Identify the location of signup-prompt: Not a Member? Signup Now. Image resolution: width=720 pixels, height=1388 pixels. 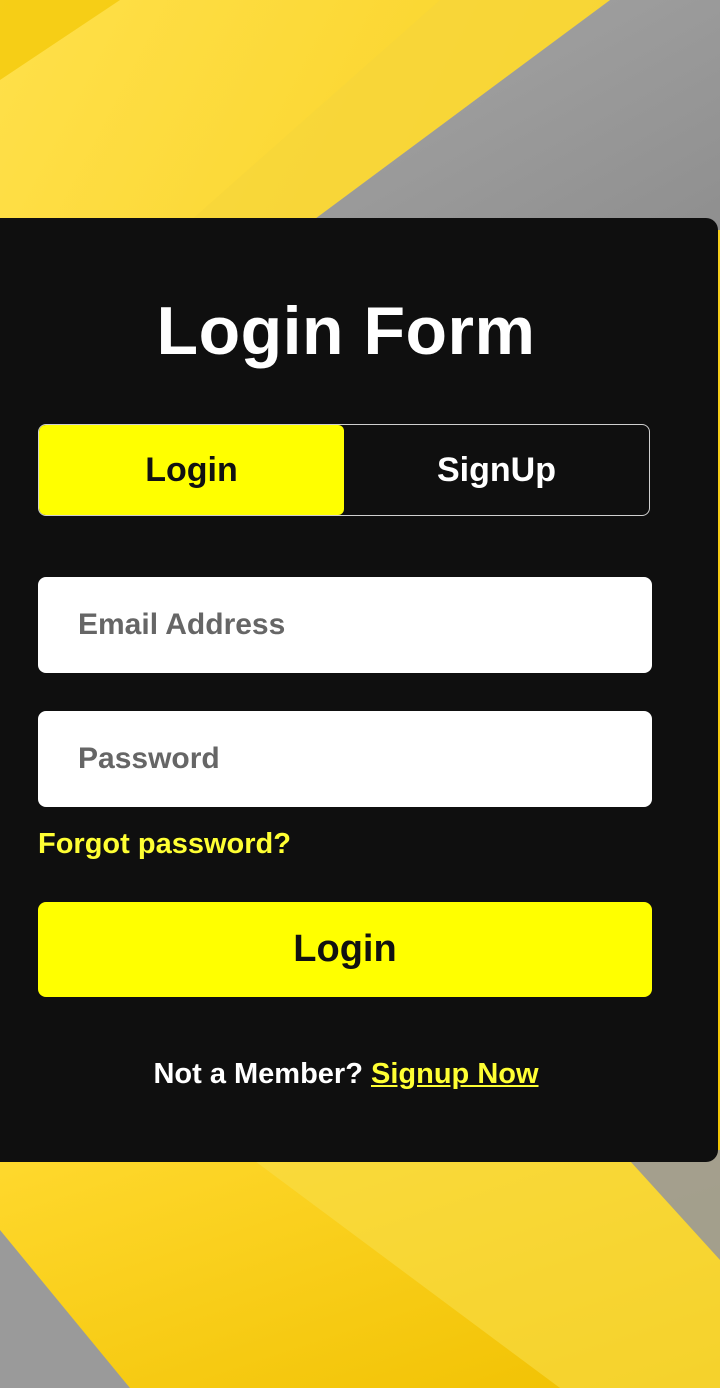
(346, 1074).